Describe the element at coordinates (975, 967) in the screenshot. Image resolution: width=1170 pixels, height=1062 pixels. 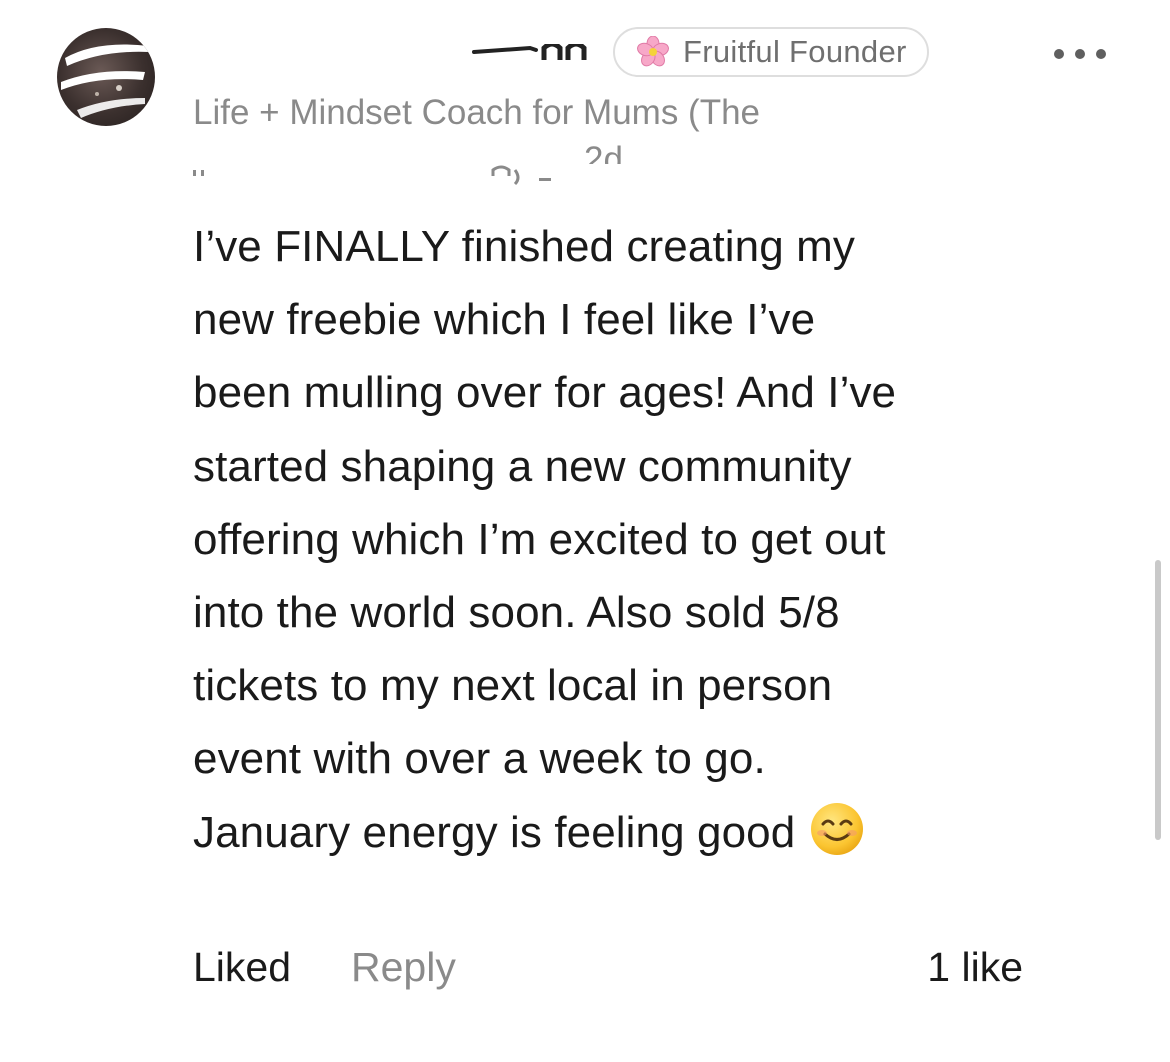
I see `likes-count: 1 like` at that location.